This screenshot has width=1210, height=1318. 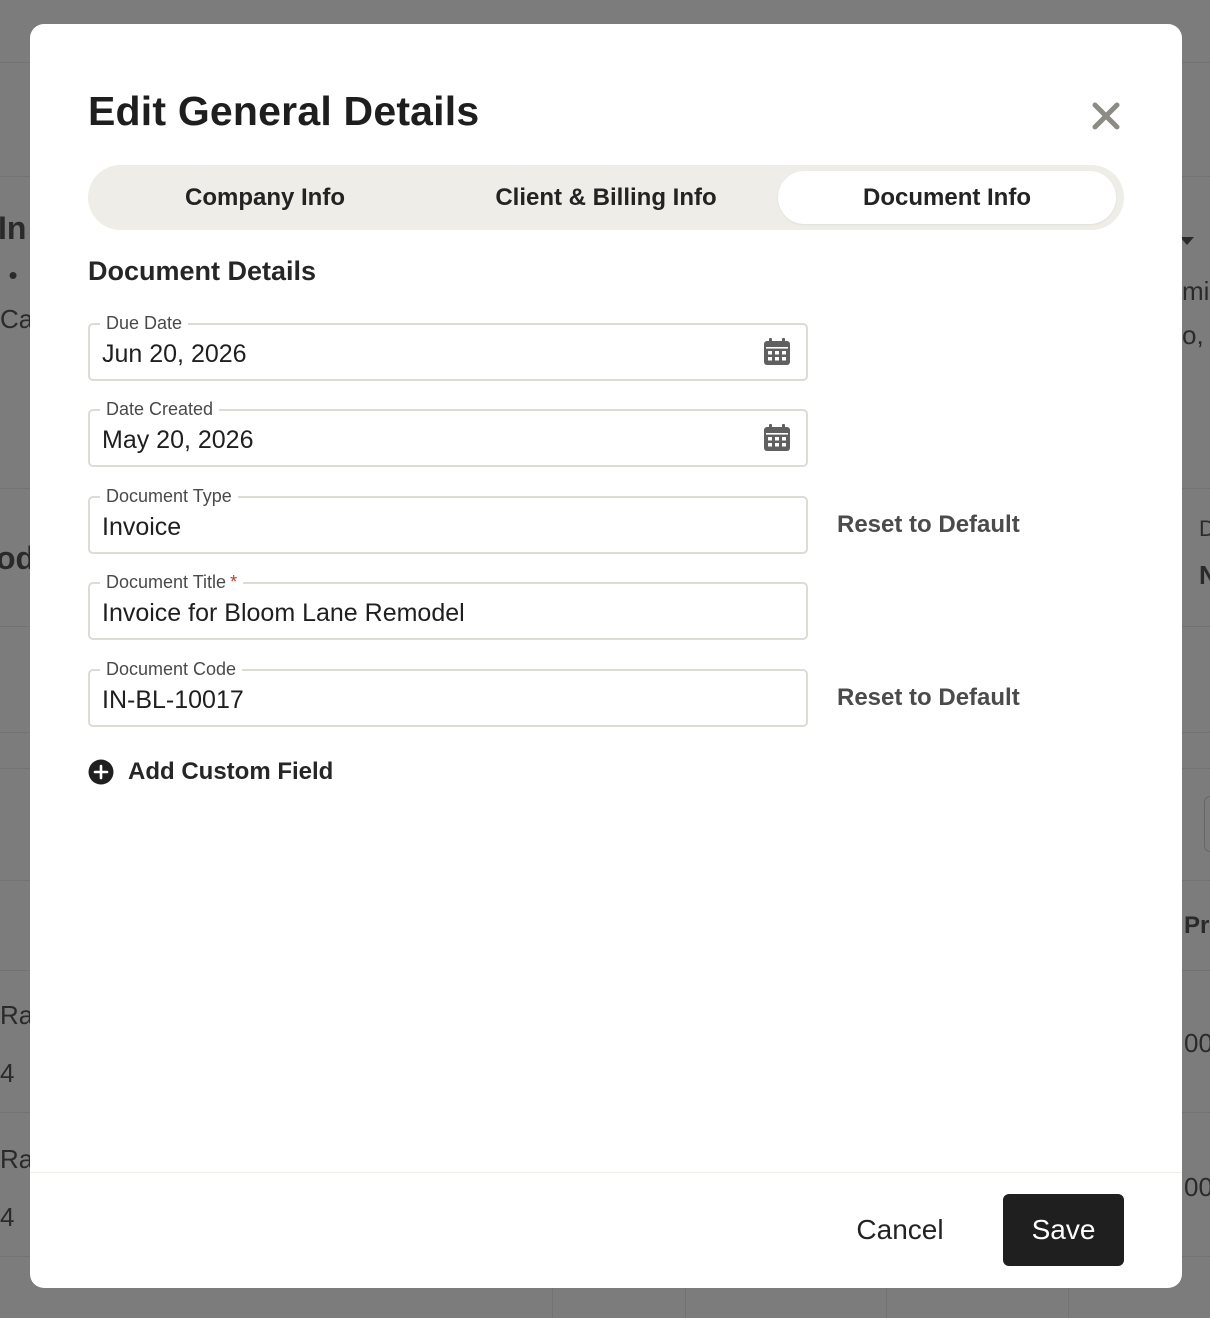 I want to click on tab-label: Company Info, so click(x=265, y=197).